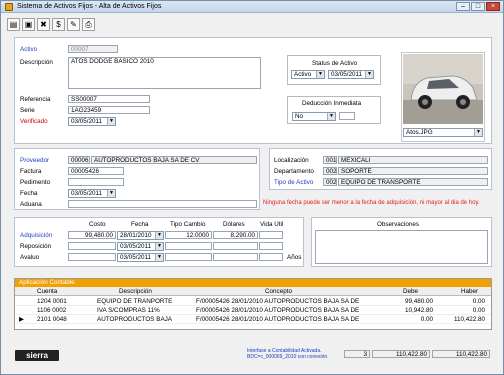 The height and width of the screenshot is (375, 504). I want to click on adquisicion-vida-util, so click(271, 235).